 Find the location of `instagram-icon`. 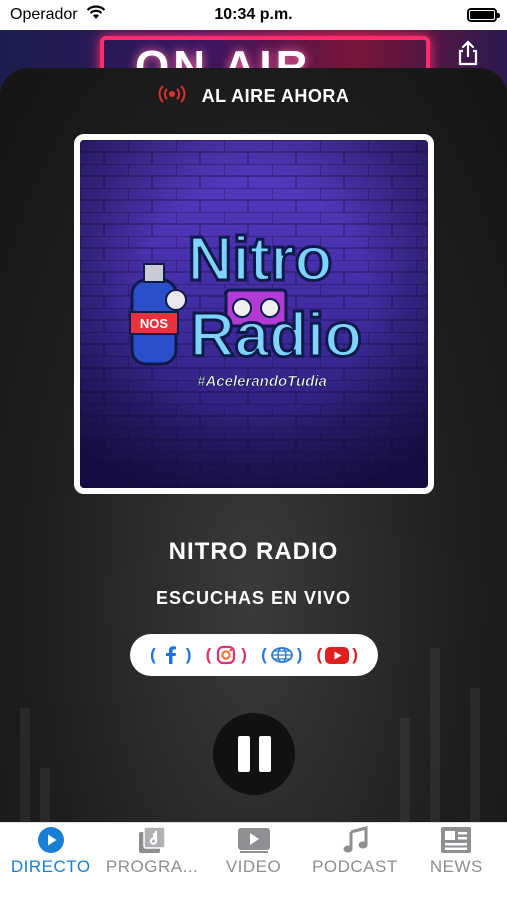

instagram-icon is located at coordinates (226, 655).